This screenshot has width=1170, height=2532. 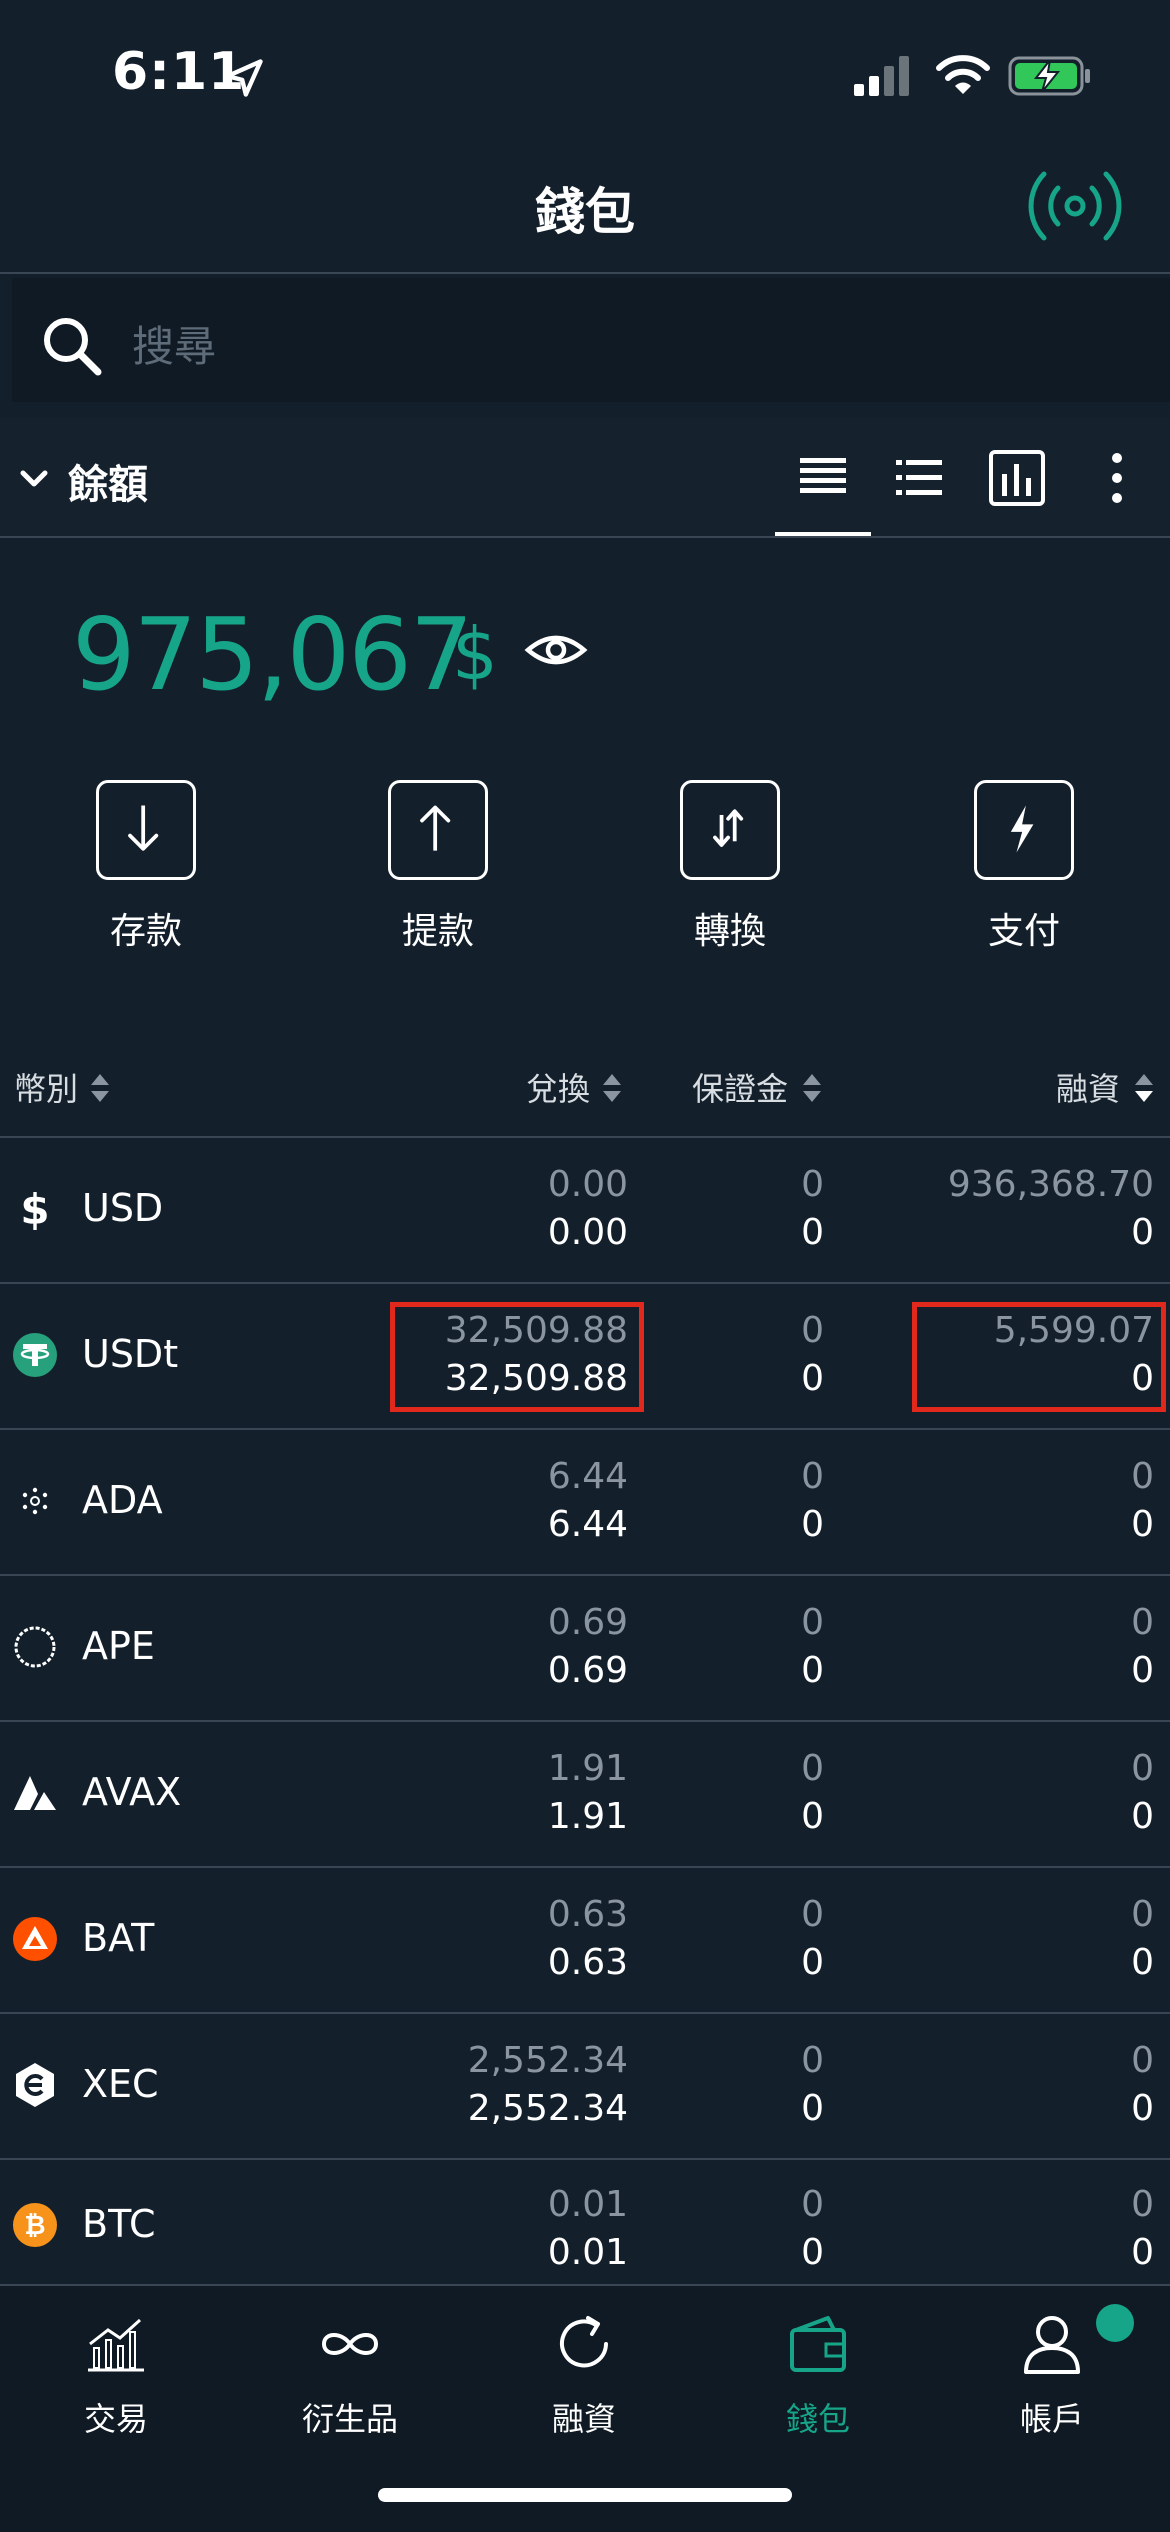 What do you see at coordinates (556, 650) in the screenshot?
I see `eye-icon` at bounding box center [556, 650].